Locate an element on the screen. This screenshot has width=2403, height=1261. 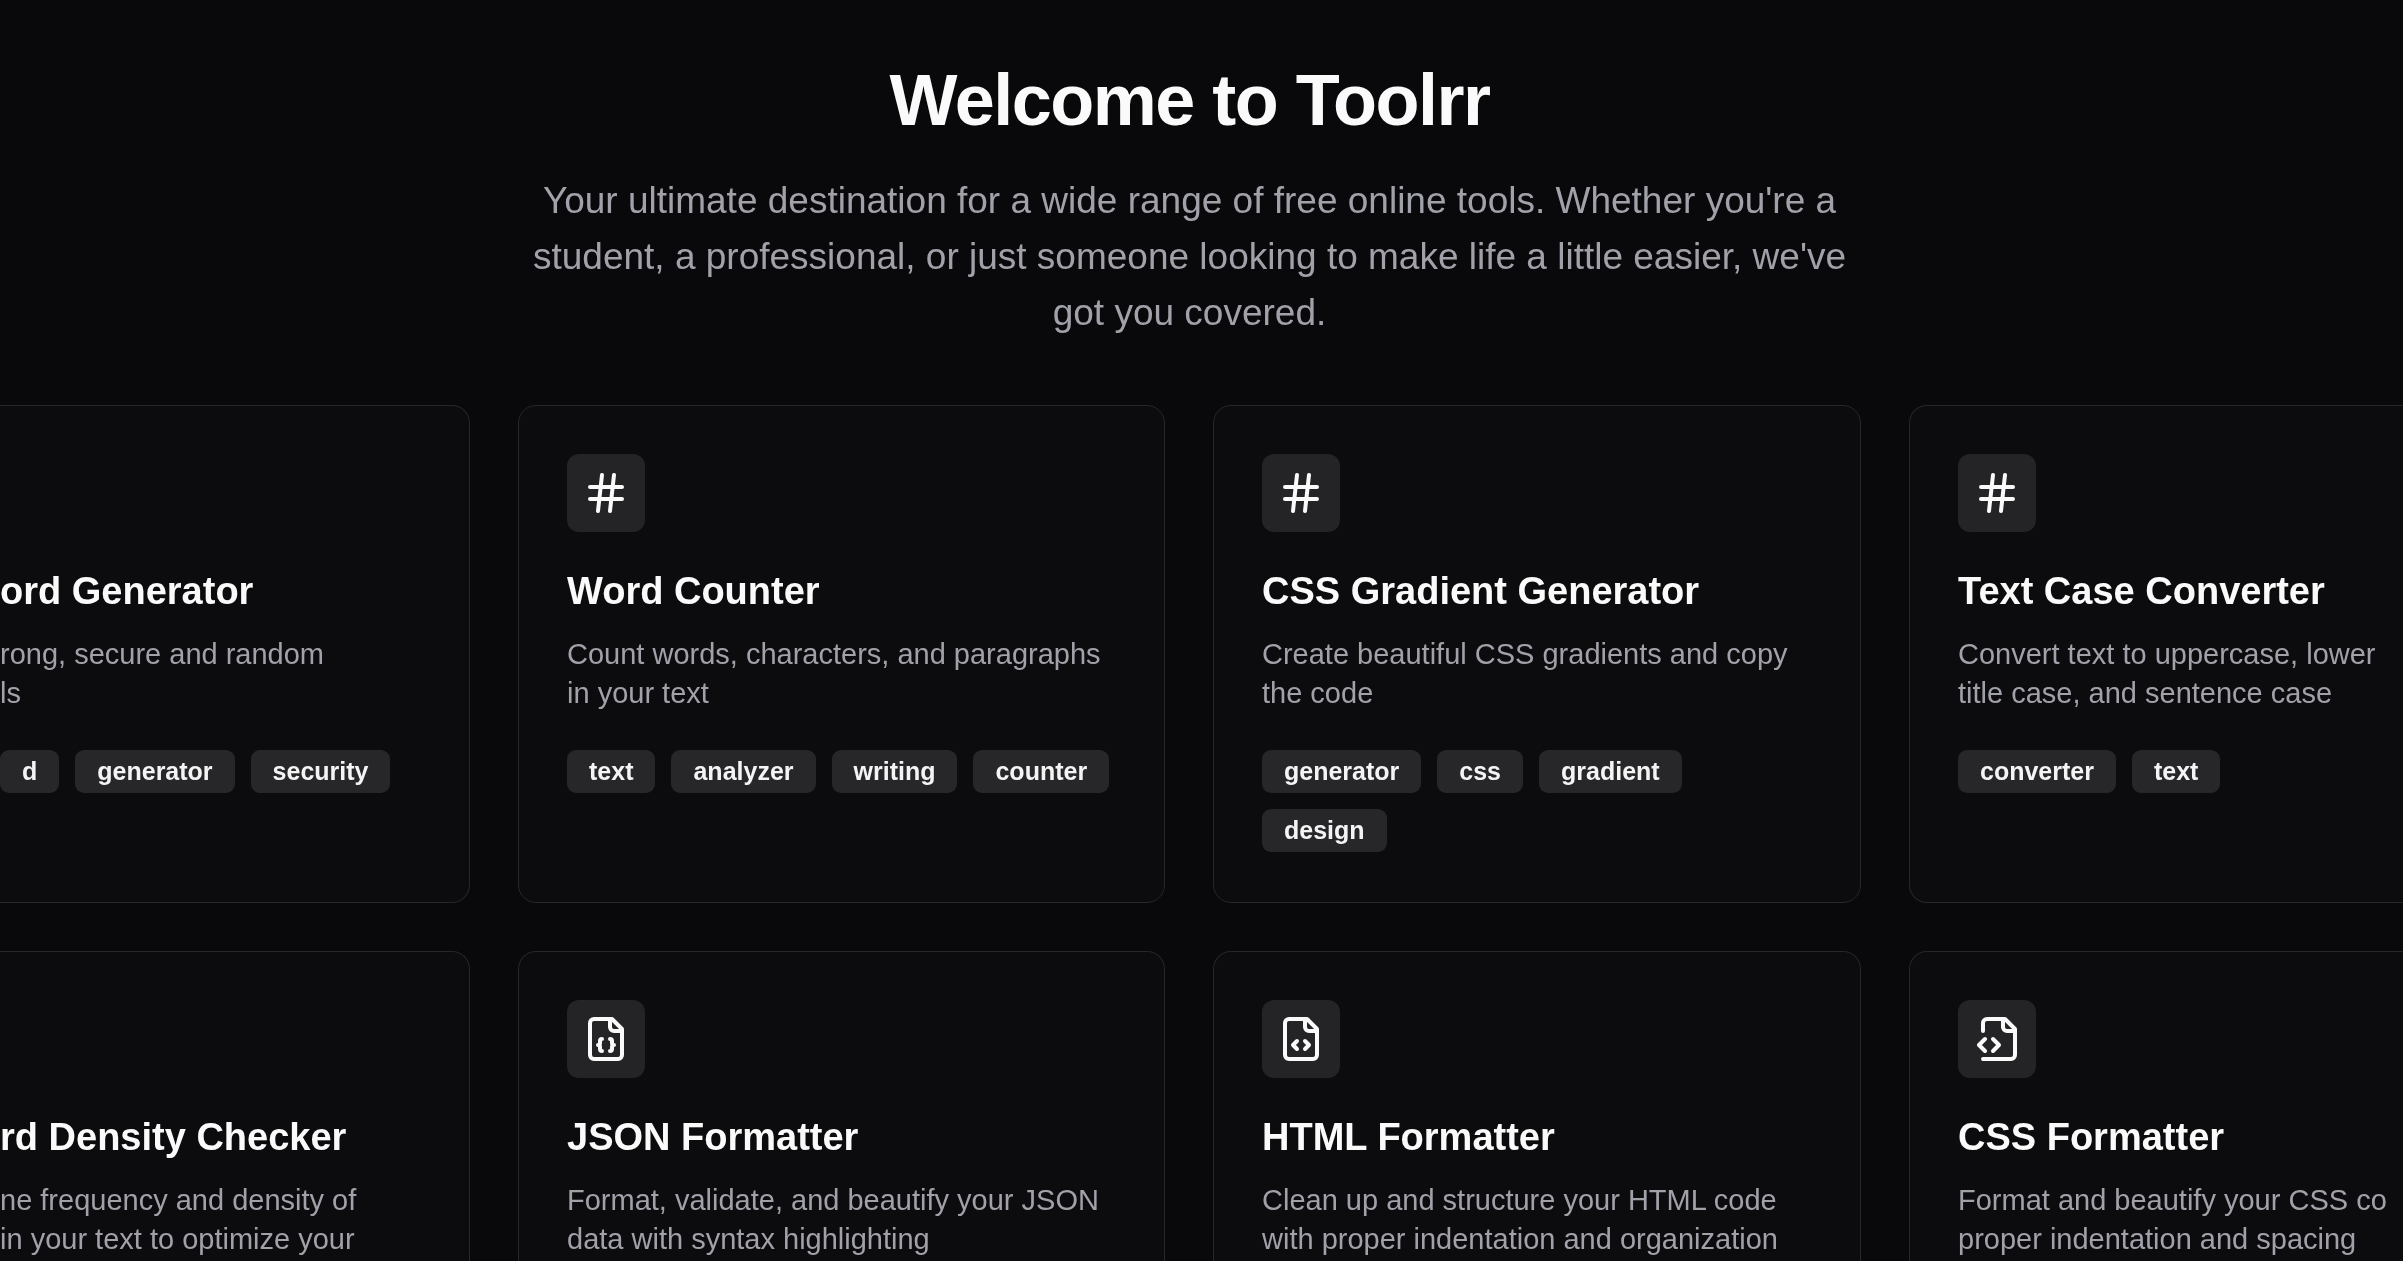
tool-description: rong, secure and random ls is located at coordinates (162, 674).